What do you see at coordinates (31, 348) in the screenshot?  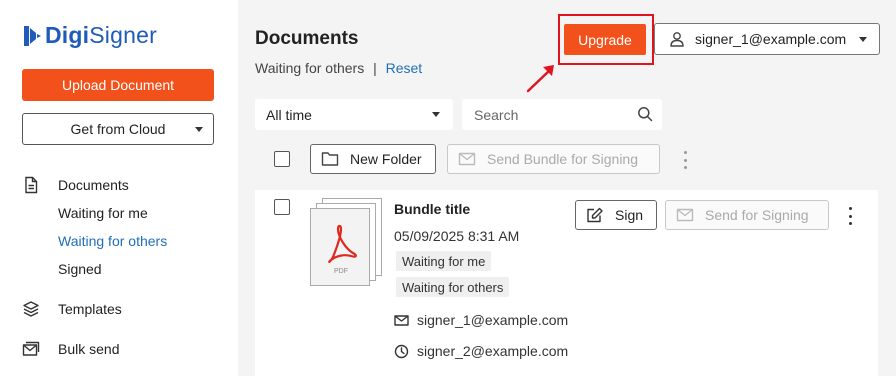 I see `bulk-send-icon` at bounding box center [31, 348].